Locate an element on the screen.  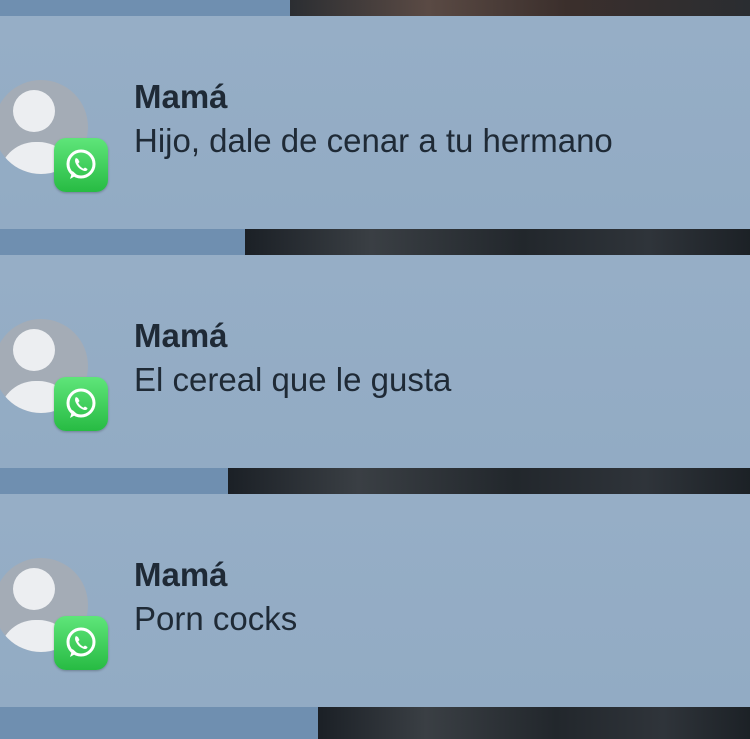
notification-message: Hijo, dale de cenar a tu hermano is located at coordinates (373, 140).